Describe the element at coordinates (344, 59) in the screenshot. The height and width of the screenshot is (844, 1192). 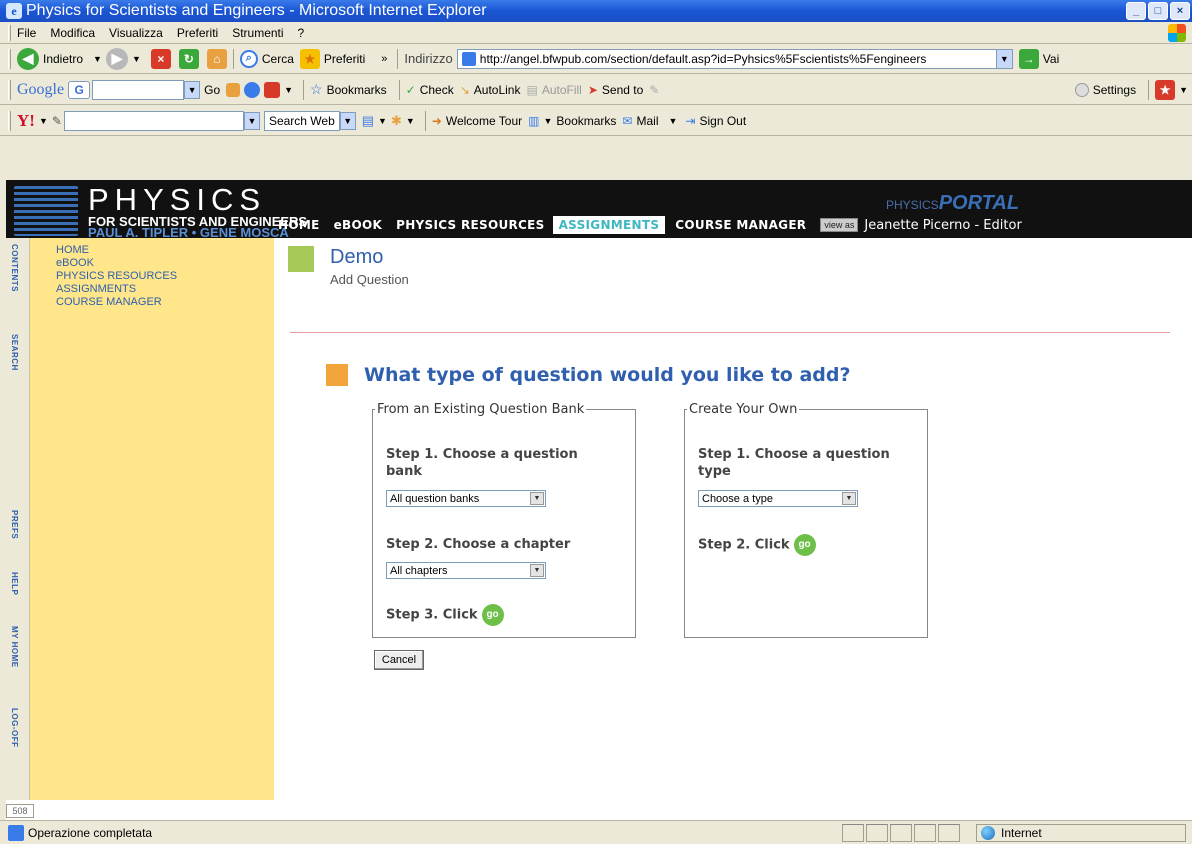
I see `favorites-button-label: Preferiti` at that location.